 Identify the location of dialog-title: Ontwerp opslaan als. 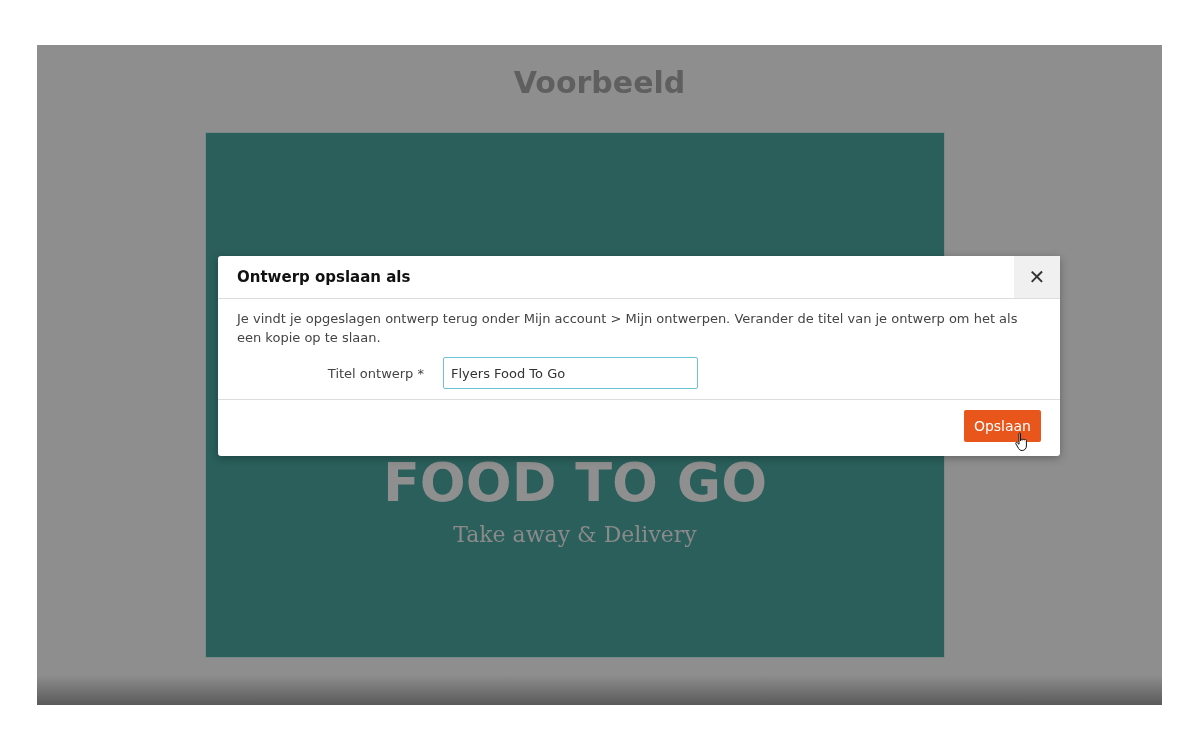
(324, 277).